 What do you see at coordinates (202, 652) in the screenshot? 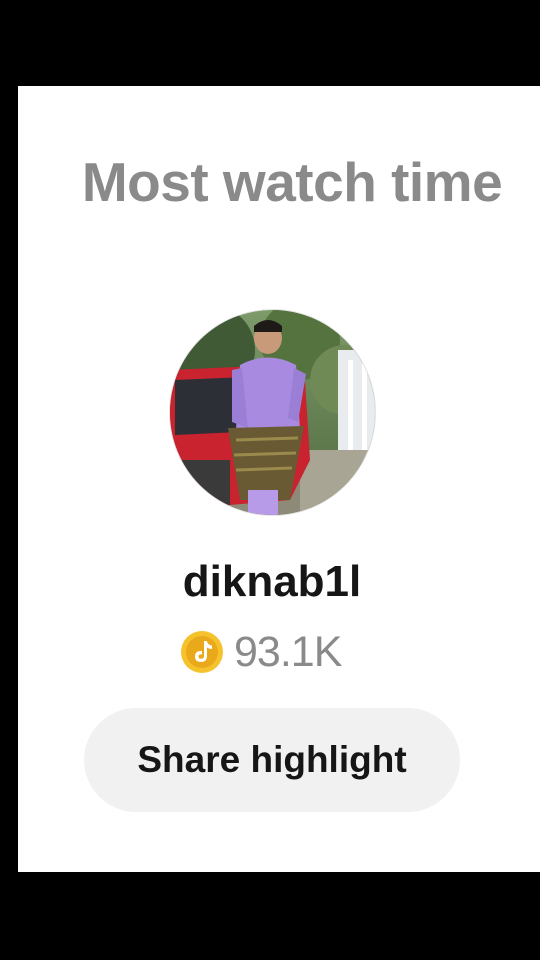
I see `tiktok-coin-icon` at bounding box center [202, 652].